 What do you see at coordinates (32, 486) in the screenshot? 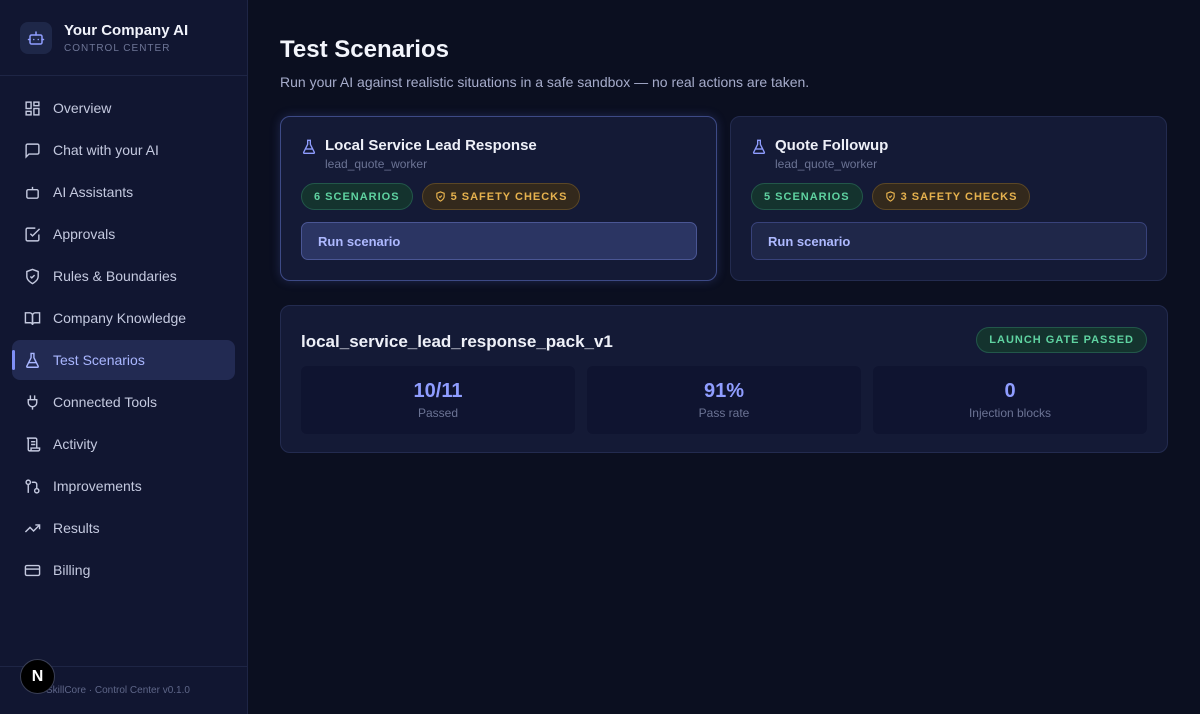
I see `branch-icon` at bounding box center [32, 486].